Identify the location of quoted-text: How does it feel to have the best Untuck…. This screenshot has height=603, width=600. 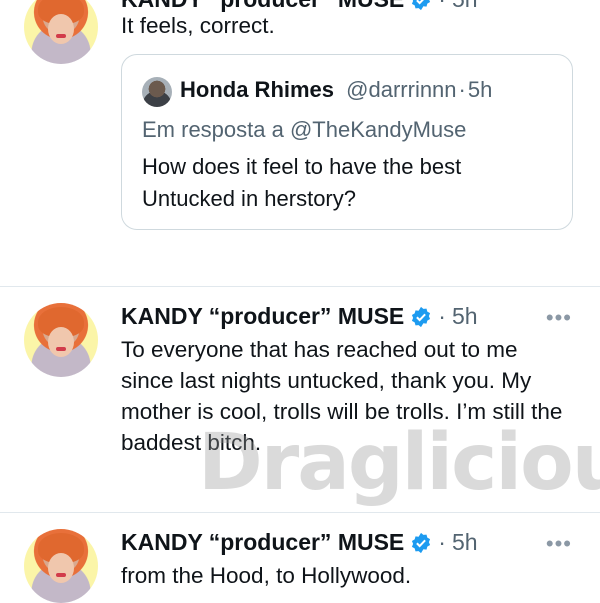
(302, 182).